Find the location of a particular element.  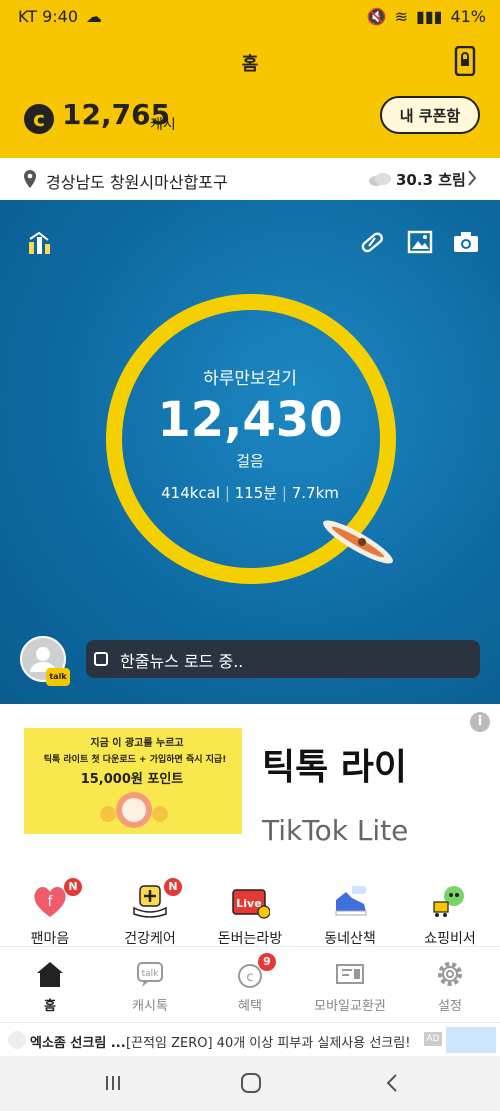

camera-icon is located at coordinates (466, 242).